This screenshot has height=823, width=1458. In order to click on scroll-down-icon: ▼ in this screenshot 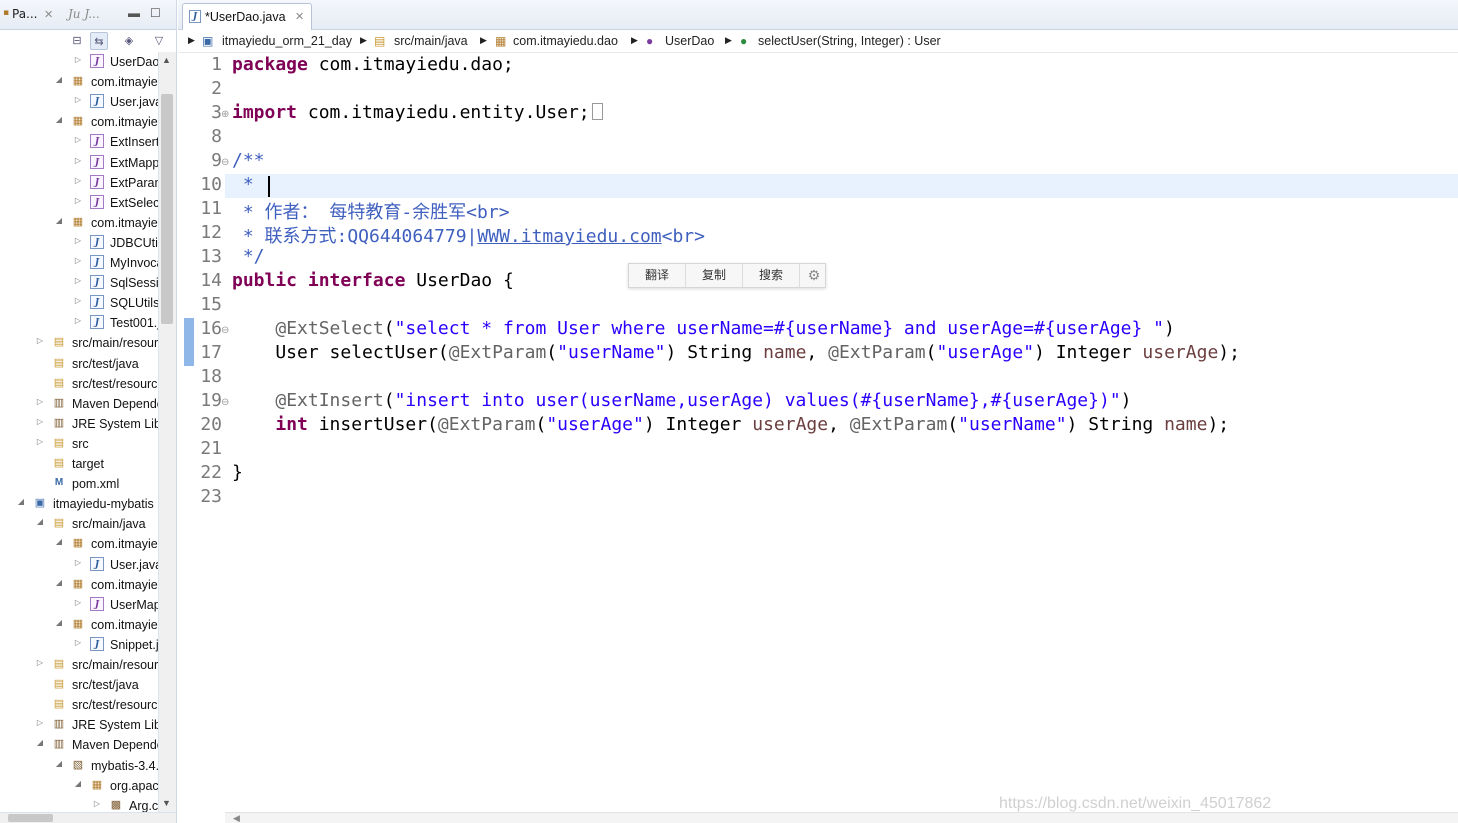, I will do `click(166, 803)`.